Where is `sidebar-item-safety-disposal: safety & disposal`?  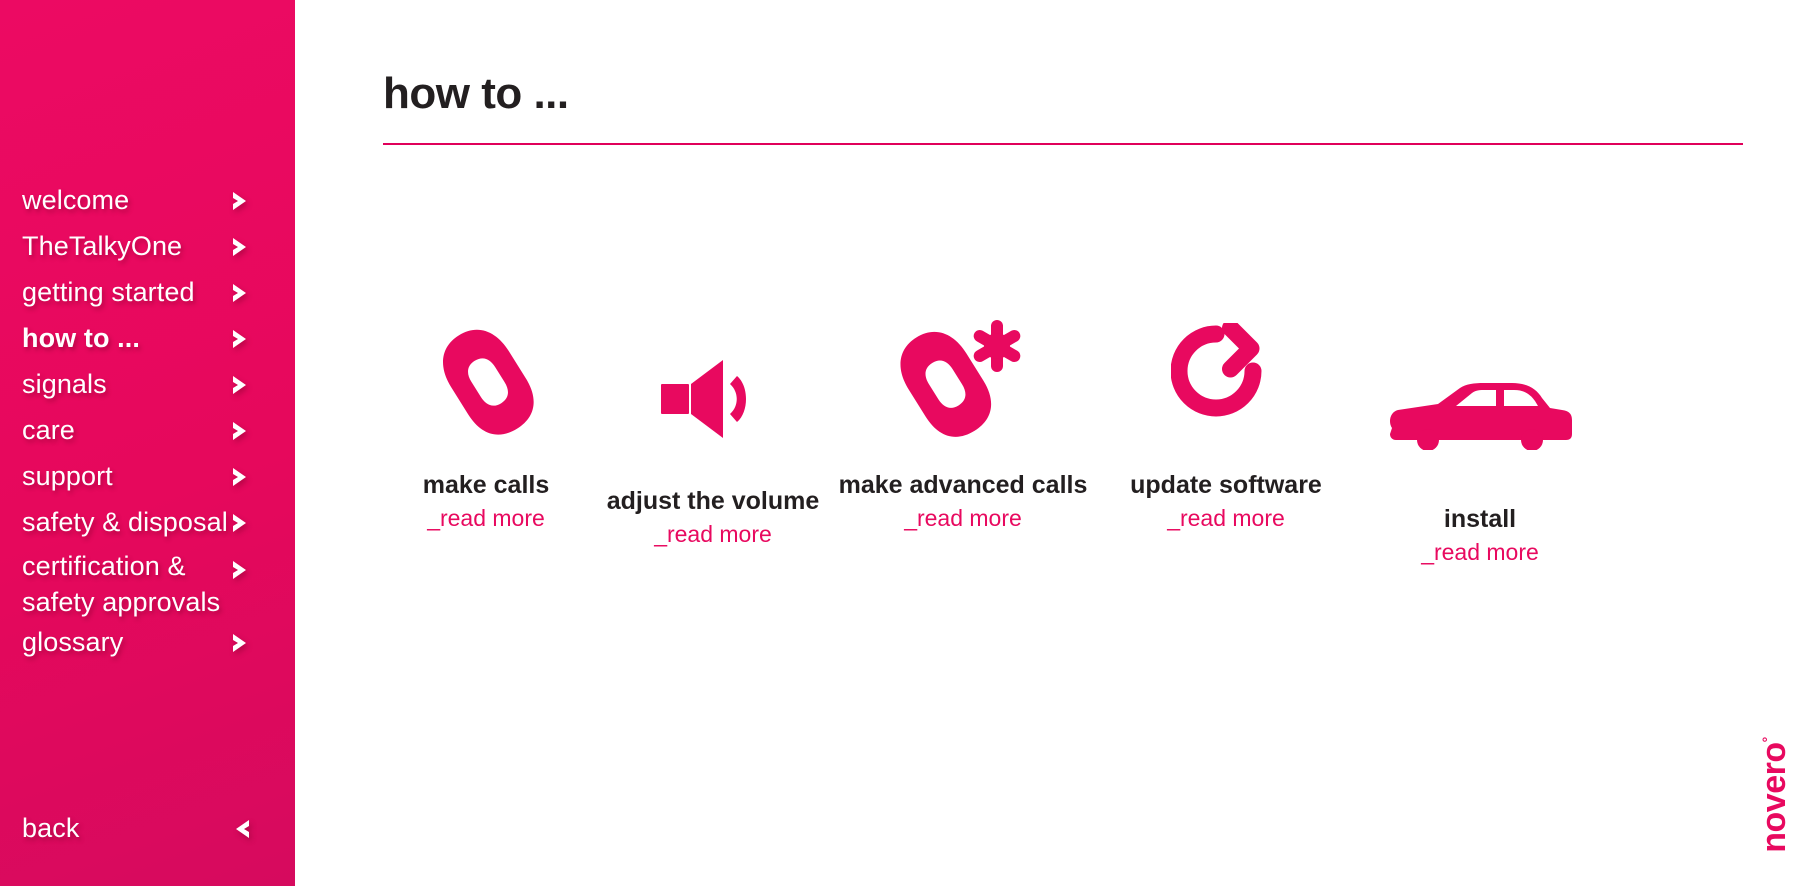
sidebar-item-safety-disposal: safety & disposal is located at coordinates (147, 523).